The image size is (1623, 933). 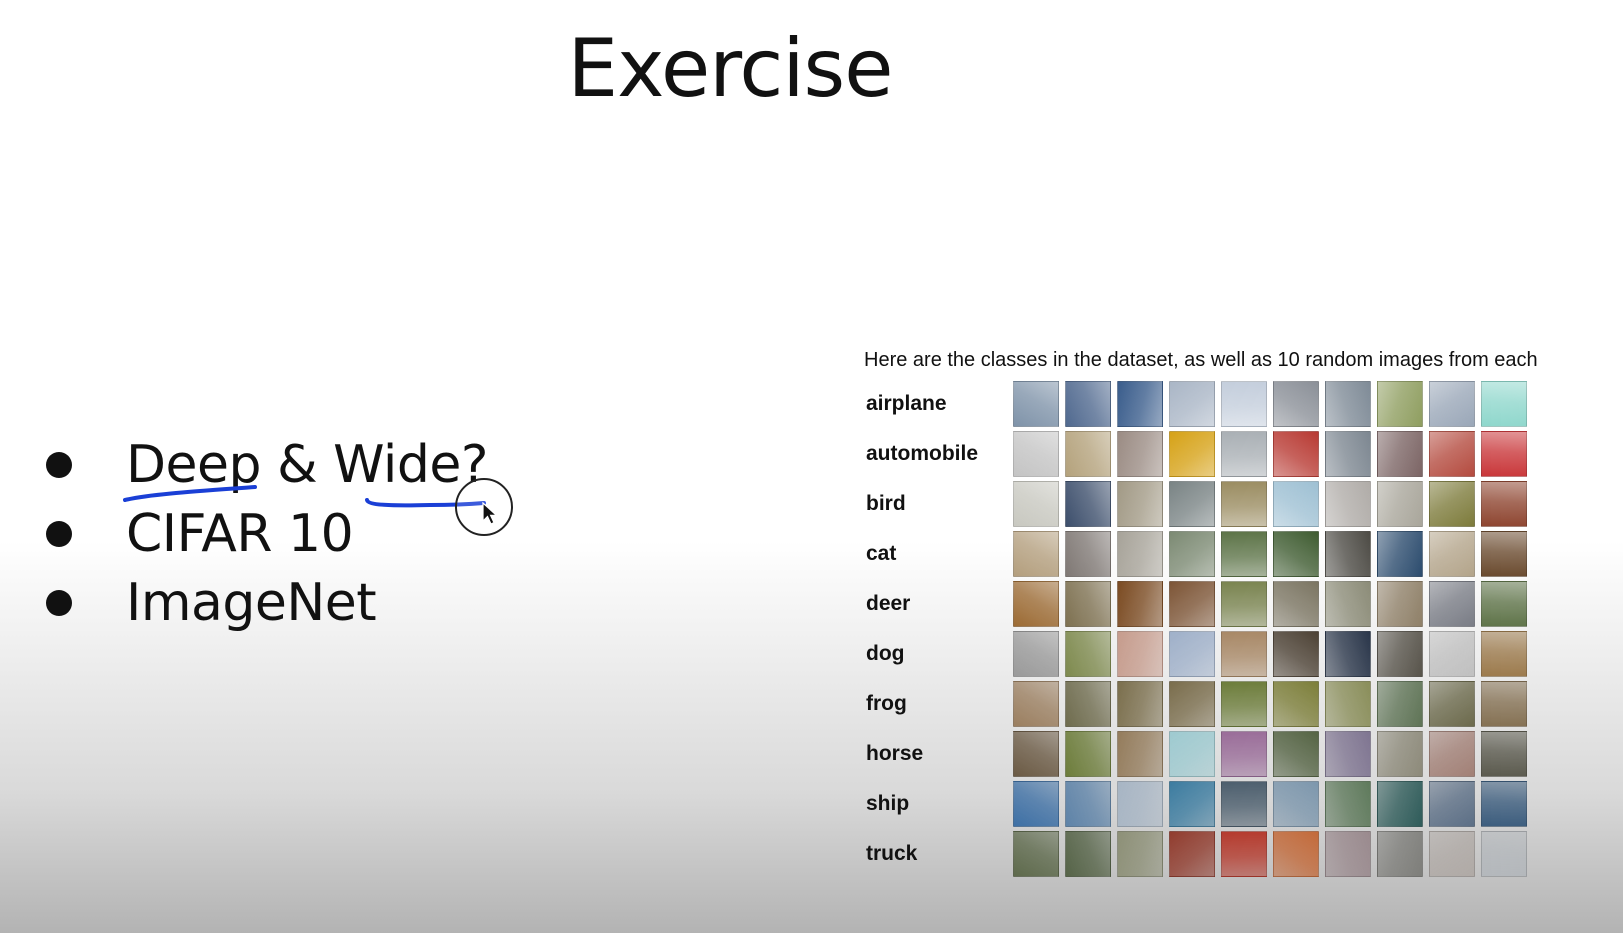 I want to click on bullet-list: Deep & Wide? CIFAR 10 ImageNet, so click(x=267, y=533).